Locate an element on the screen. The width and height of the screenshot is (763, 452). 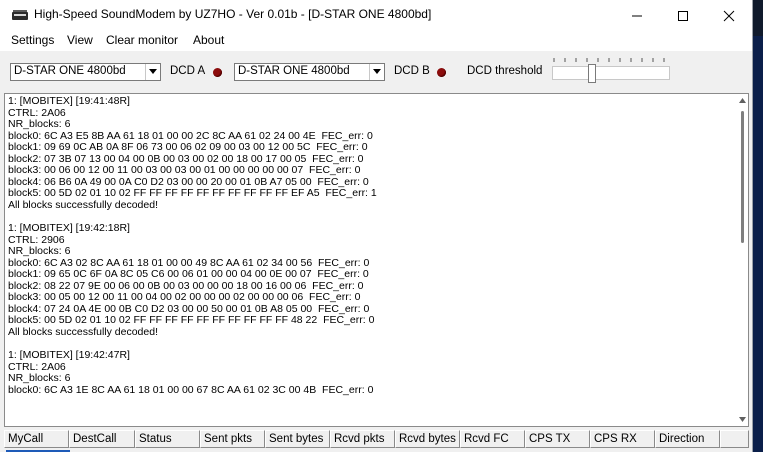
scroll-down-icon is located at coordinates (742, 419).